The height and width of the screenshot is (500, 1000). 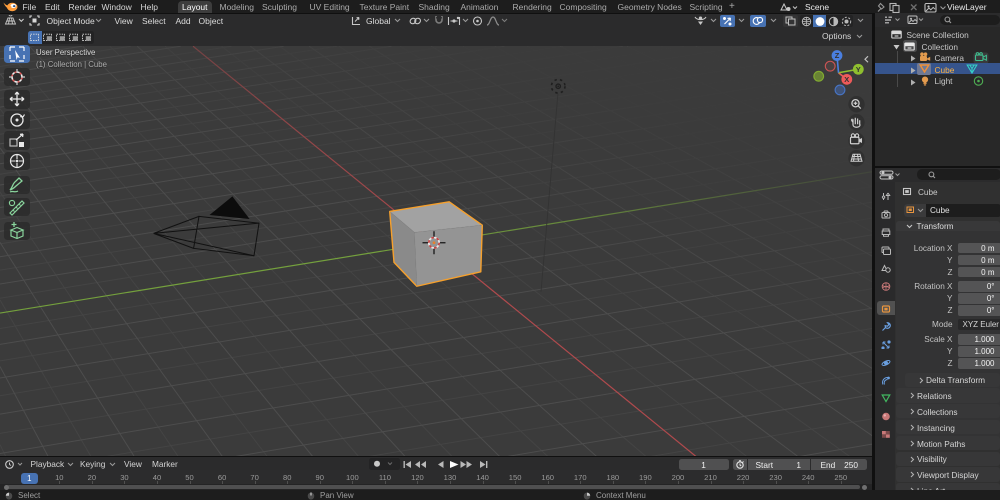 I want to click on svg-text: Z, so click(x=837, y=55).